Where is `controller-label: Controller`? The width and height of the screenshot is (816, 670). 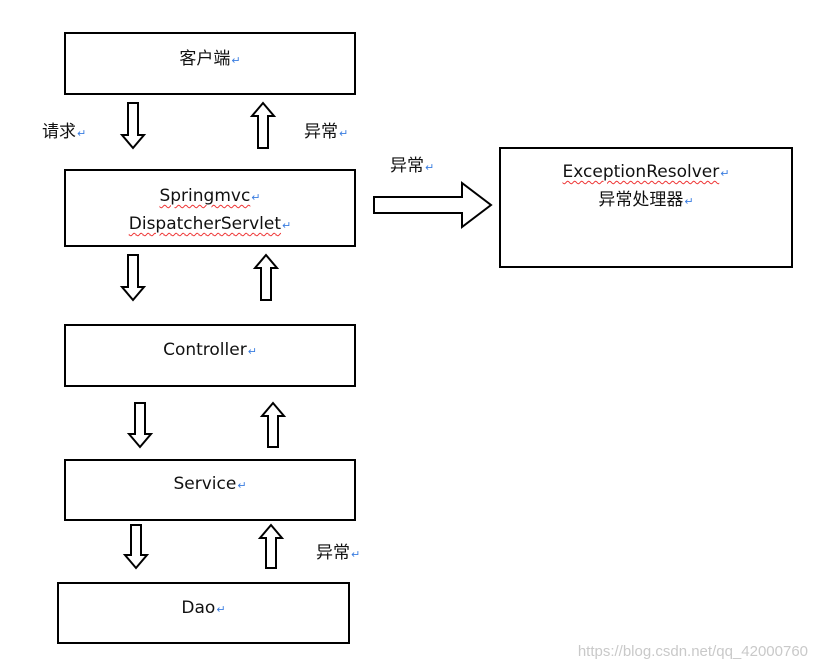 controller-label: Controller is located at coordinates (205, 350).